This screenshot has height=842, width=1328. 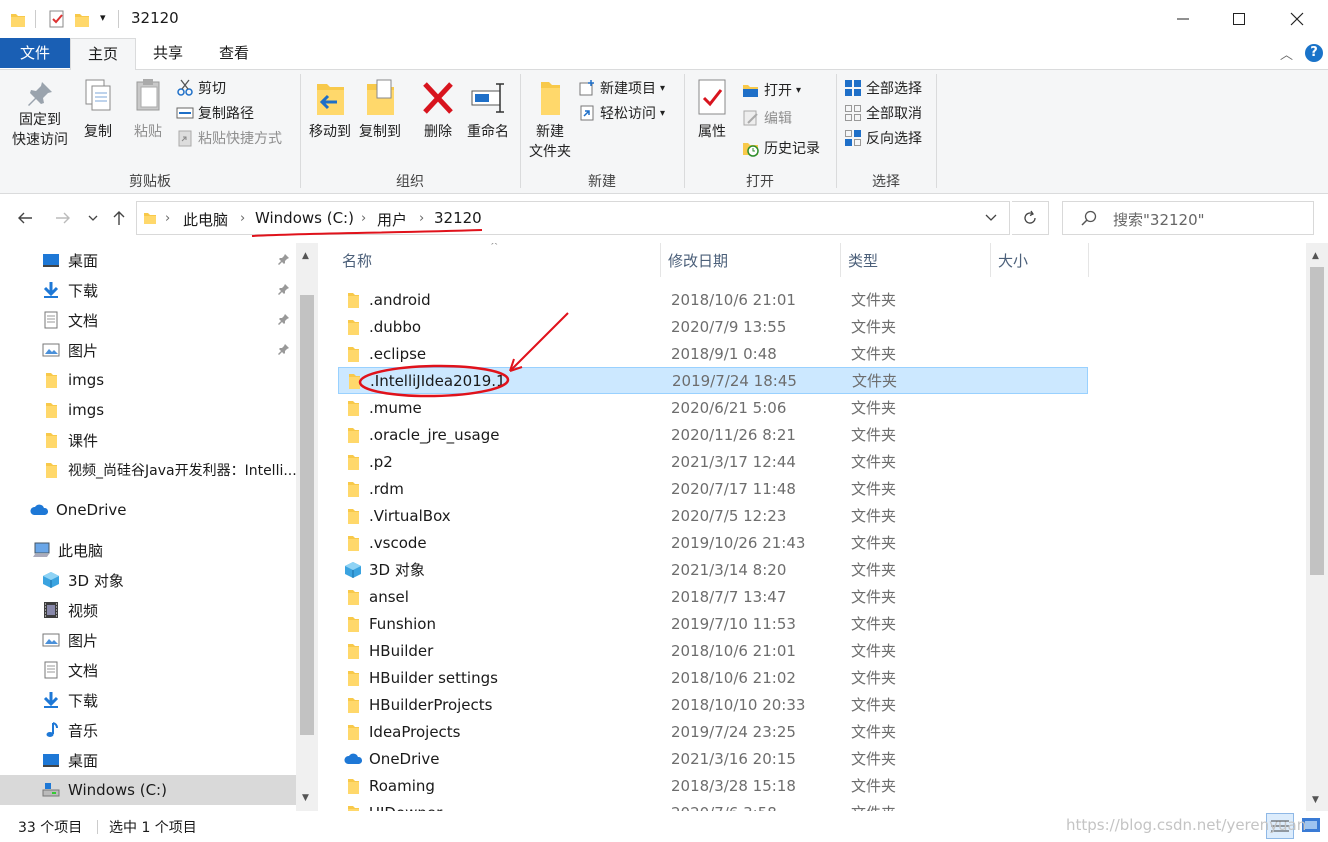 I want to click on back-button, so click(x=25, y=218).